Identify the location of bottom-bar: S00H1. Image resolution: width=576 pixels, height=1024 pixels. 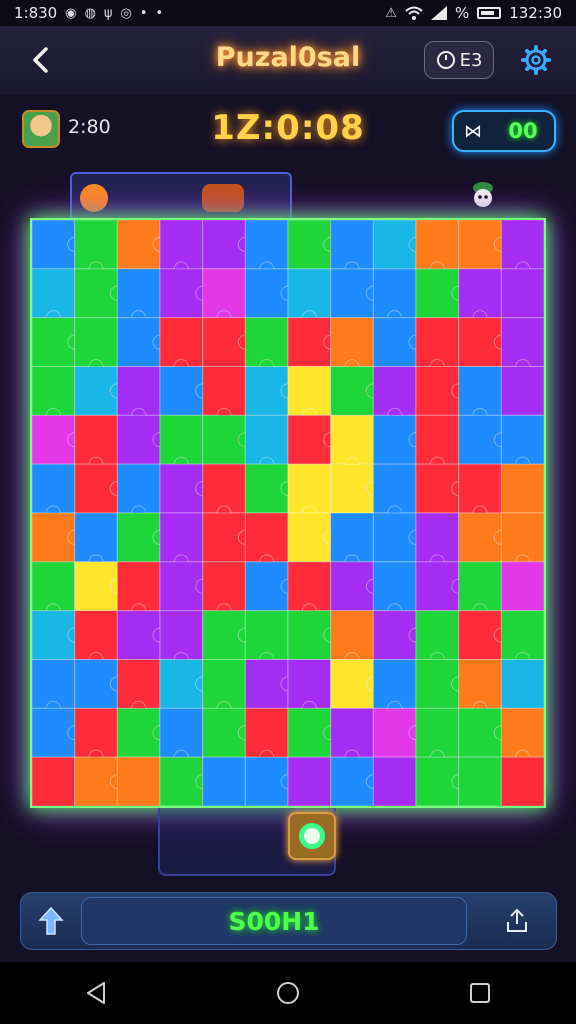
(288, 921).